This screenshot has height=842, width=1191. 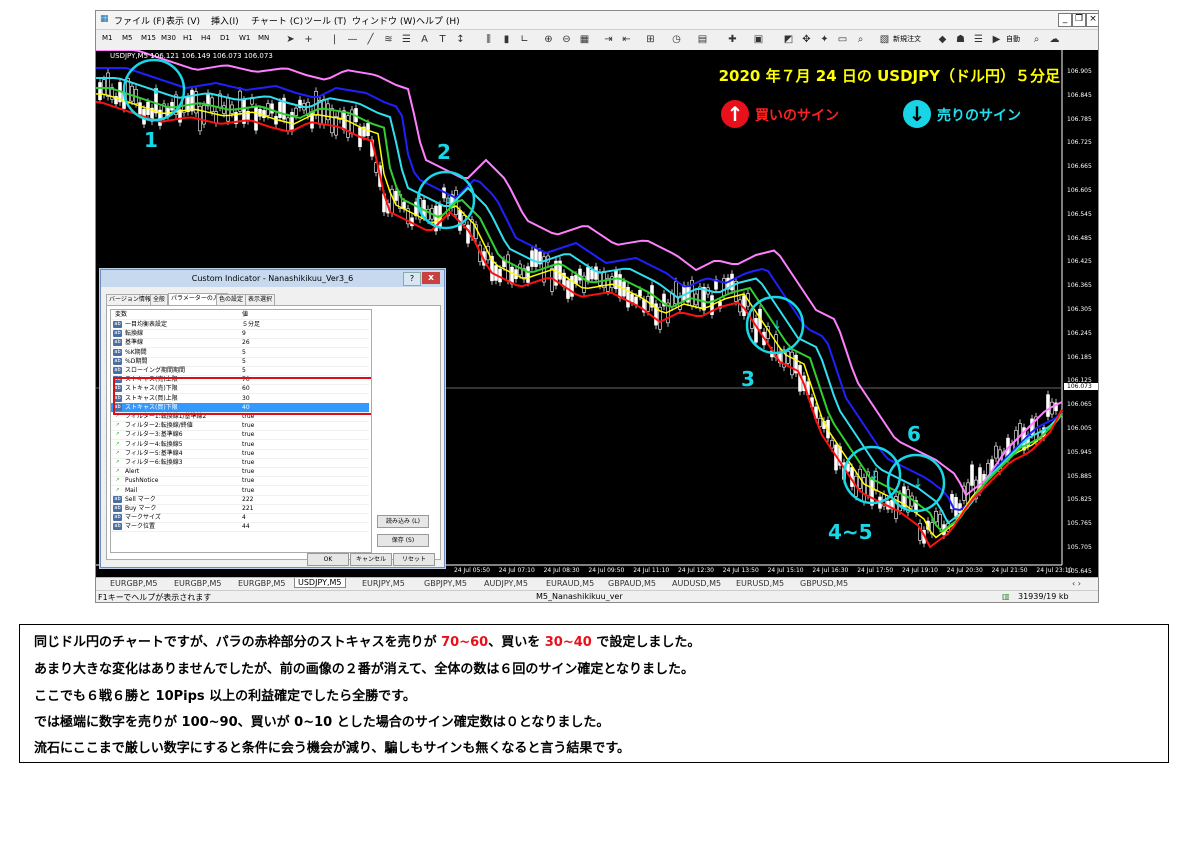 I want to click on tab-version: バージョン情報, so click(x=130, y=299).